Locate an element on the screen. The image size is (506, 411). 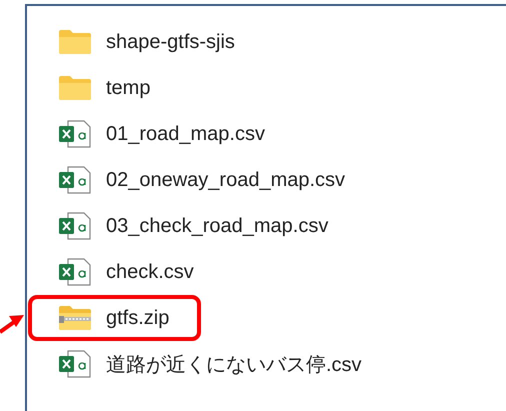
file-name: gtfs.zip is located at coordinates (138, 318).